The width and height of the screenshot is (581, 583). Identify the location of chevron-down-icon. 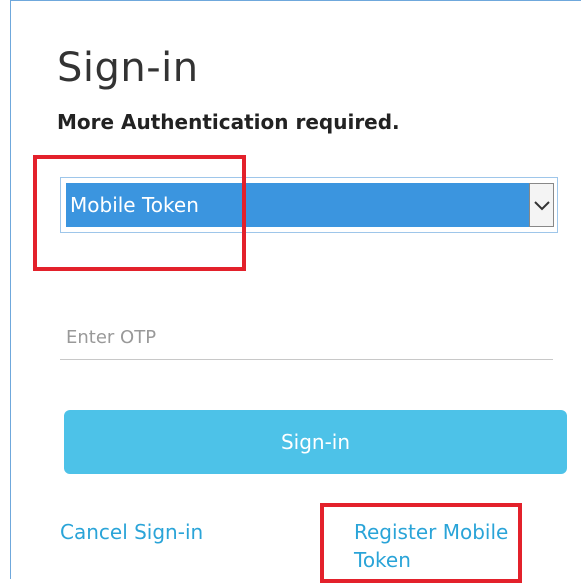
(541, 205).